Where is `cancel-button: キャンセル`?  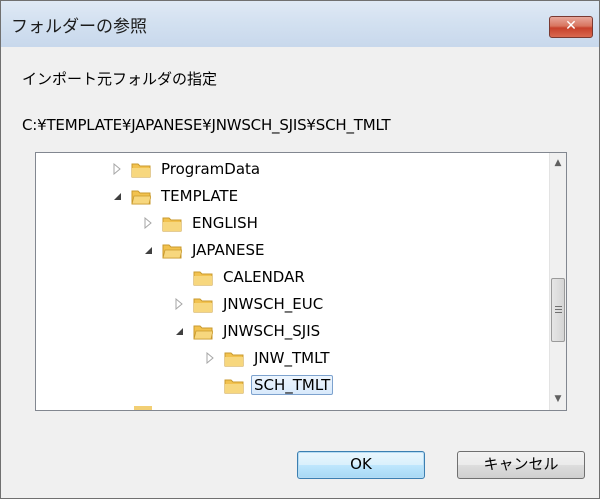
cancel-button: キャンセル is located at coordinates (521, 465).